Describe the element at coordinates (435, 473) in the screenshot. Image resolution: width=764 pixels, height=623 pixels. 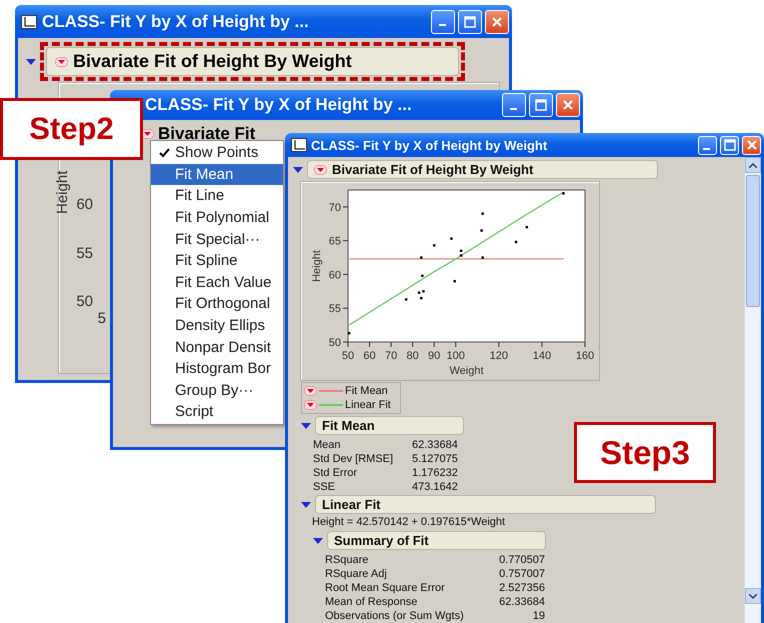
I see `stat-value: 1.176232` at that location.